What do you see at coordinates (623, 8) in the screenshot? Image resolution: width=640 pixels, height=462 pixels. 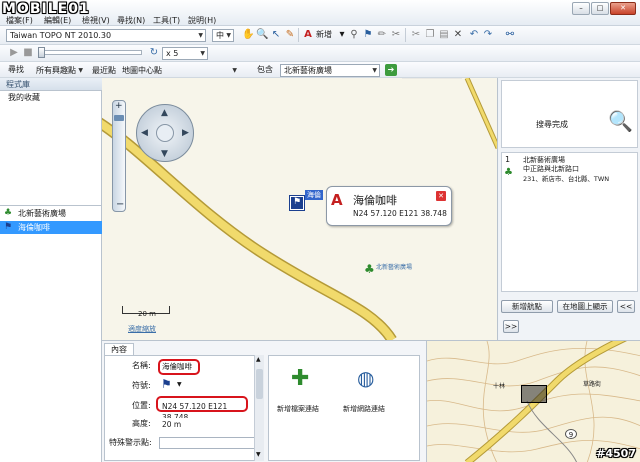 I see `close-window-icon: ✕` at bounding box center [623, 8].